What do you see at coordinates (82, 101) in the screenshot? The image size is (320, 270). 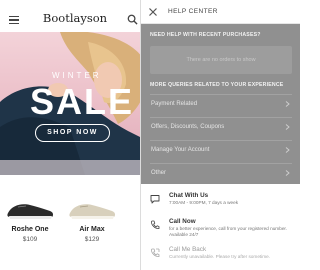 I see `hero-headline: SALE` at bounding box center [82, 101].